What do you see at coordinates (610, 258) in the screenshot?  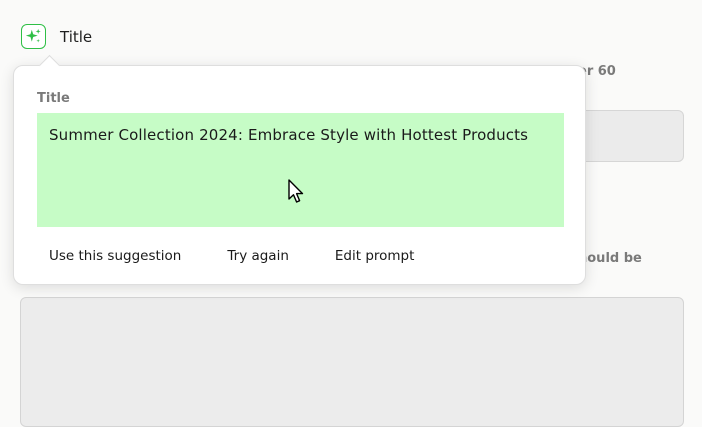 I see `background-help-text-2: hould be` at bounding box center [610, 258].